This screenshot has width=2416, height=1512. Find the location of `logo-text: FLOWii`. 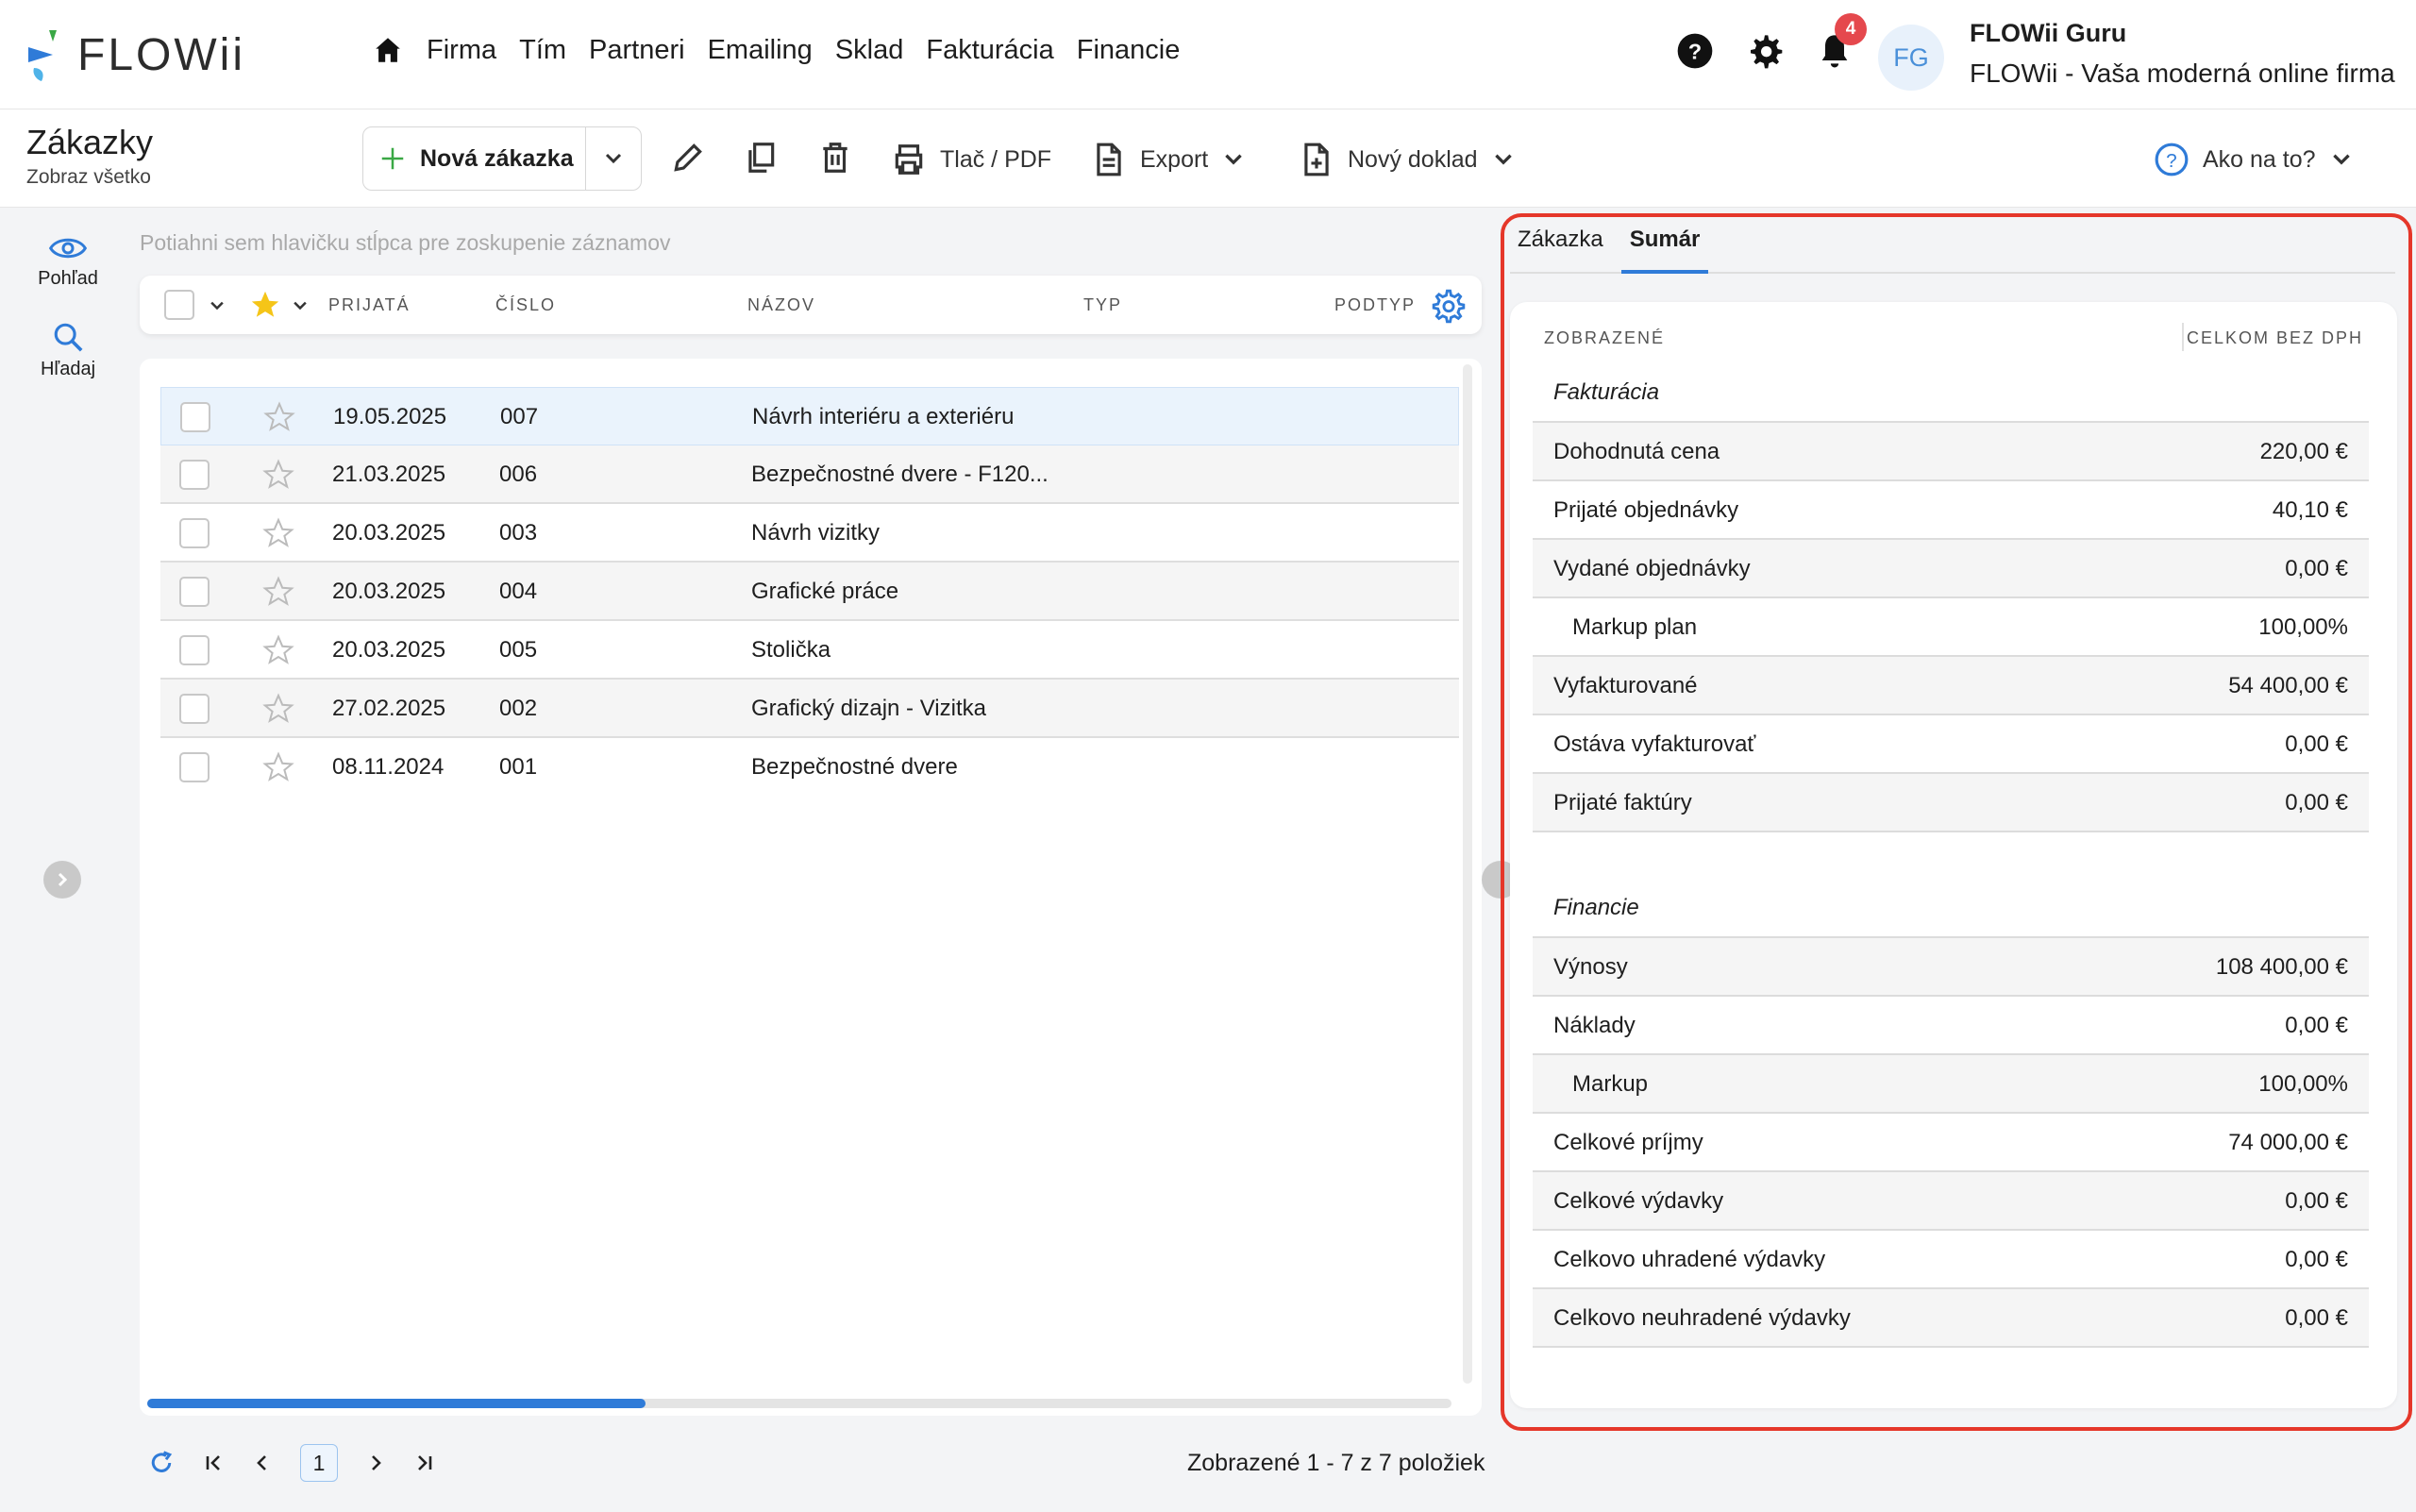

logo-text: FLOWii is located at coordinates (161, 54).